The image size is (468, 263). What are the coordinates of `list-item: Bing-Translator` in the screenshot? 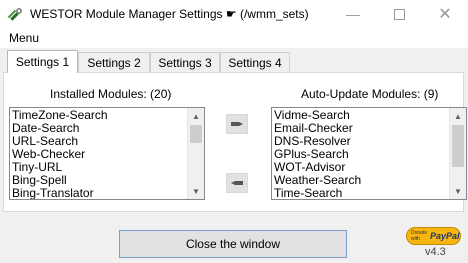 It's located at (99, 193).